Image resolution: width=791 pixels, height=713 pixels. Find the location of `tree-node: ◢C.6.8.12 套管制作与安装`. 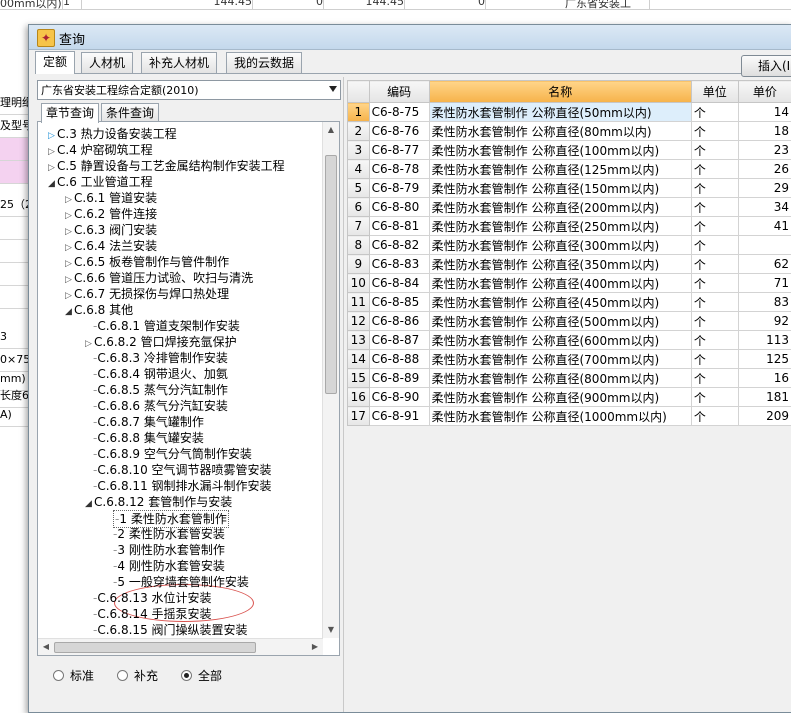

tree-node: ◢C.6.8.12 套管制作与安装 is located at coordinates (158, 502).